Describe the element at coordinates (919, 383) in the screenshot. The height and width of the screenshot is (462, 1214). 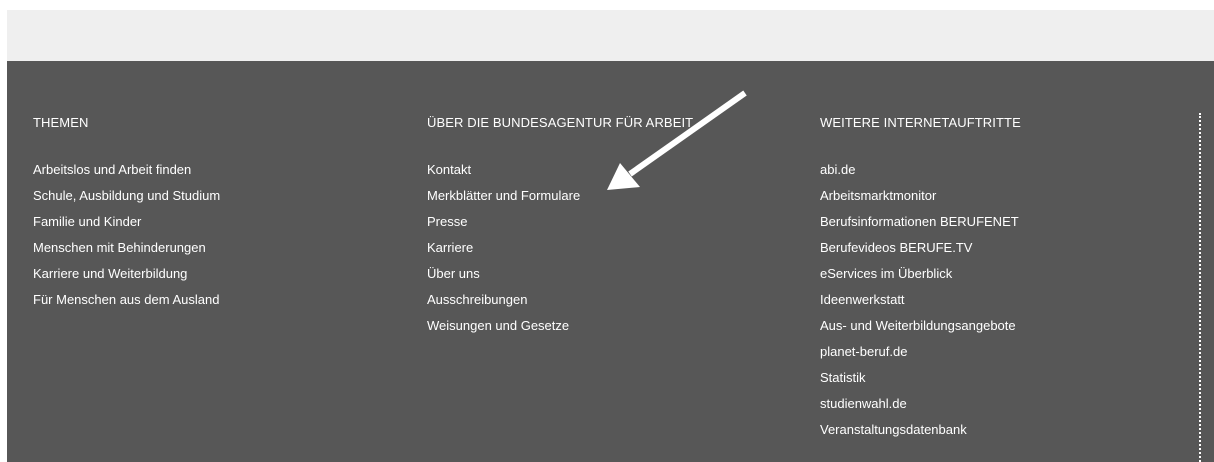
I see `footer-link-item: Statistik` at that location.